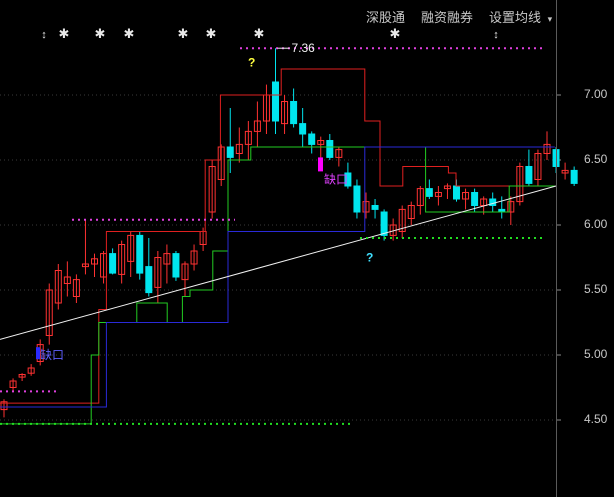  Describe the element at coordinates (304, 48) in the screenshot. I see `high-price-value: 7.36` at that location.